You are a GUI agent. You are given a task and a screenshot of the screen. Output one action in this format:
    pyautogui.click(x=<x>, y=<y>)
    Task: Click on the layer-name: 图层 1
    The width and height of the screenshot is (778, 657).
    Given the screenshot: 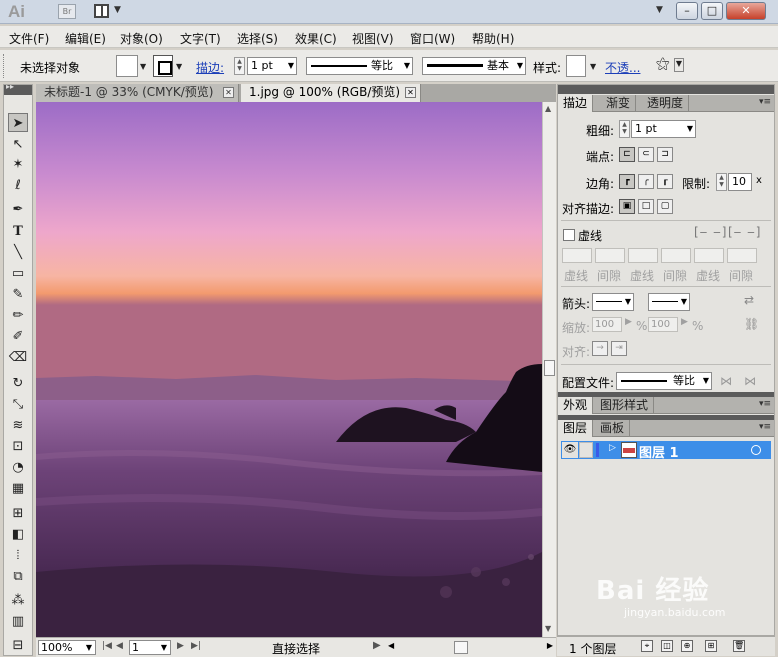 What is the action you would take?
    pyautogui.click(x=659, y=451)
    